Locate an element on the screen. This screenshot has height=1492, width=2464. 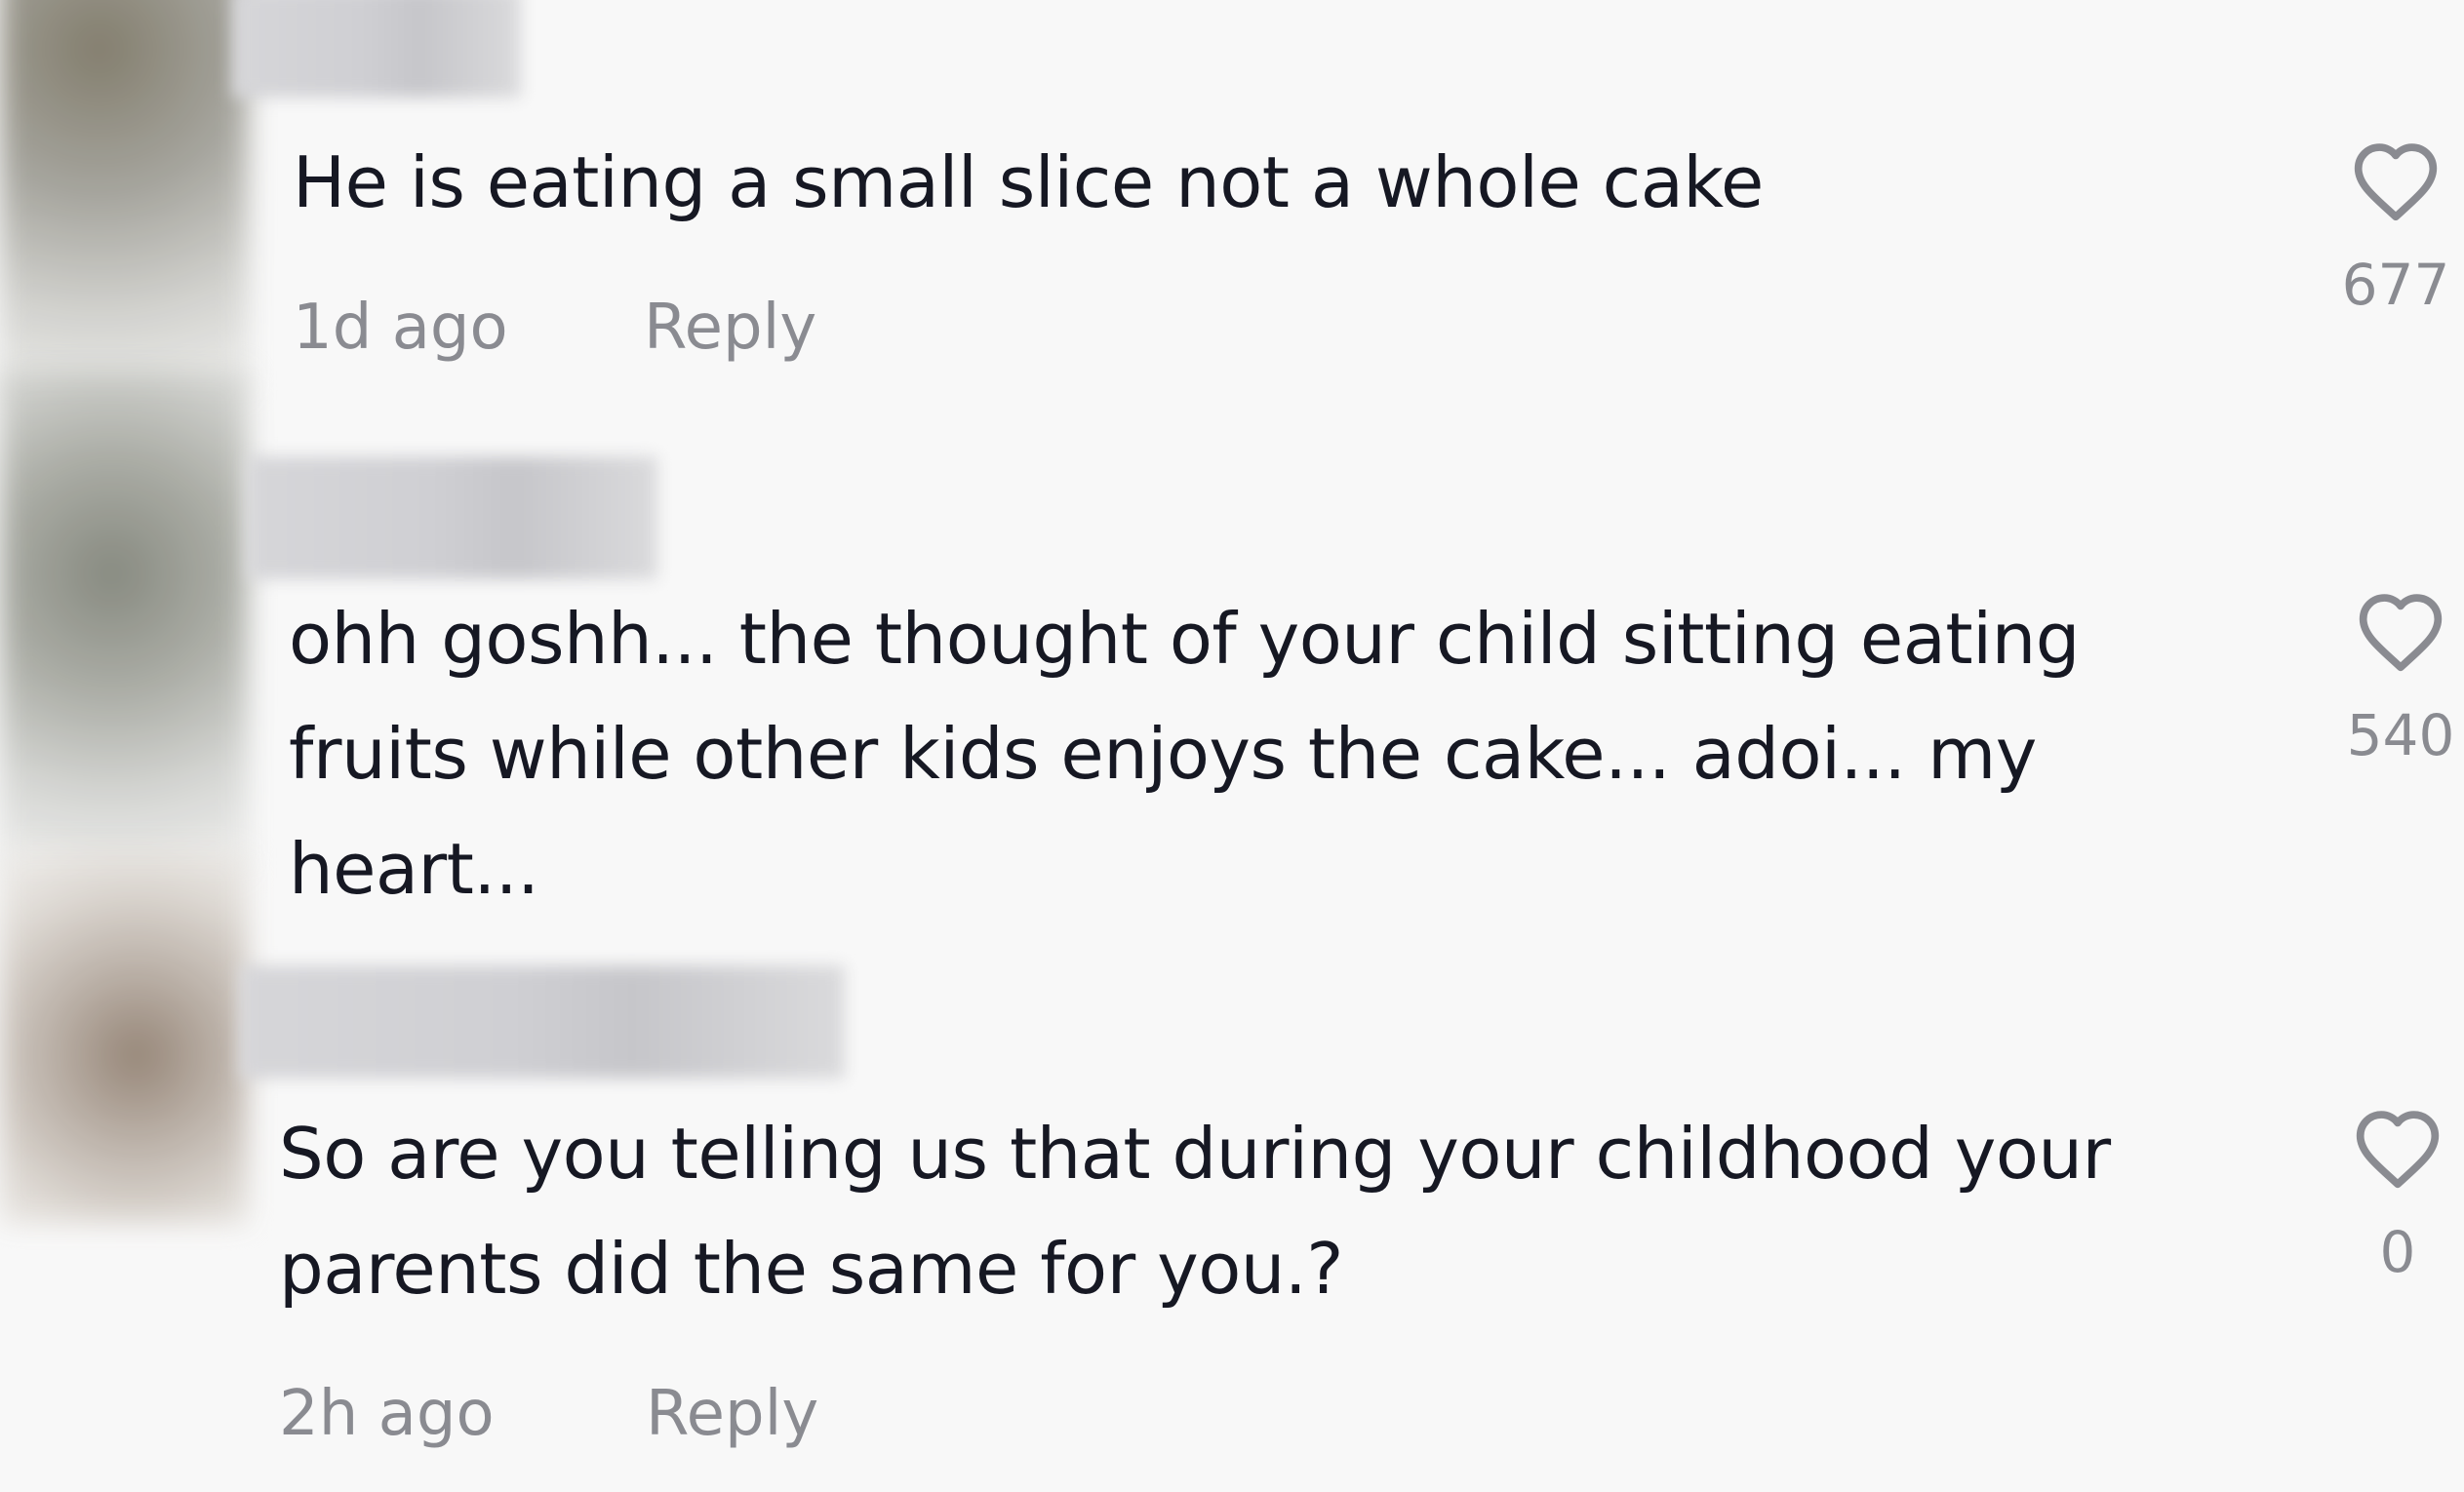
comment-timestamp: 1d ago is located at coordinates (400, 328).